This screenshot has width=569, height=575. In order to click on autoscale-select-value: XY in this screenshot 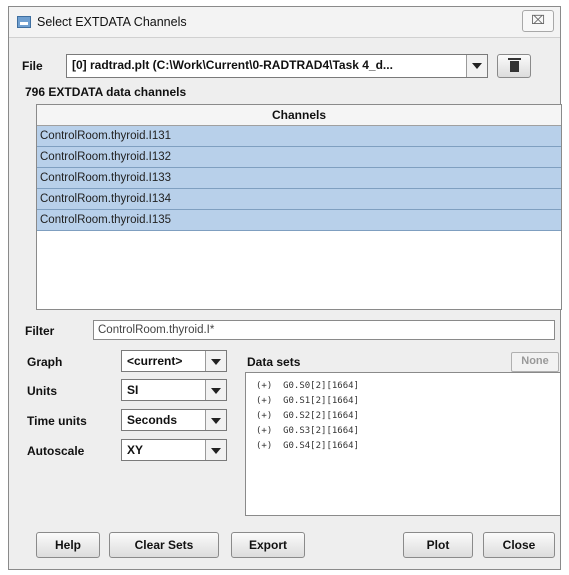, I will do `click(135, 450)`.